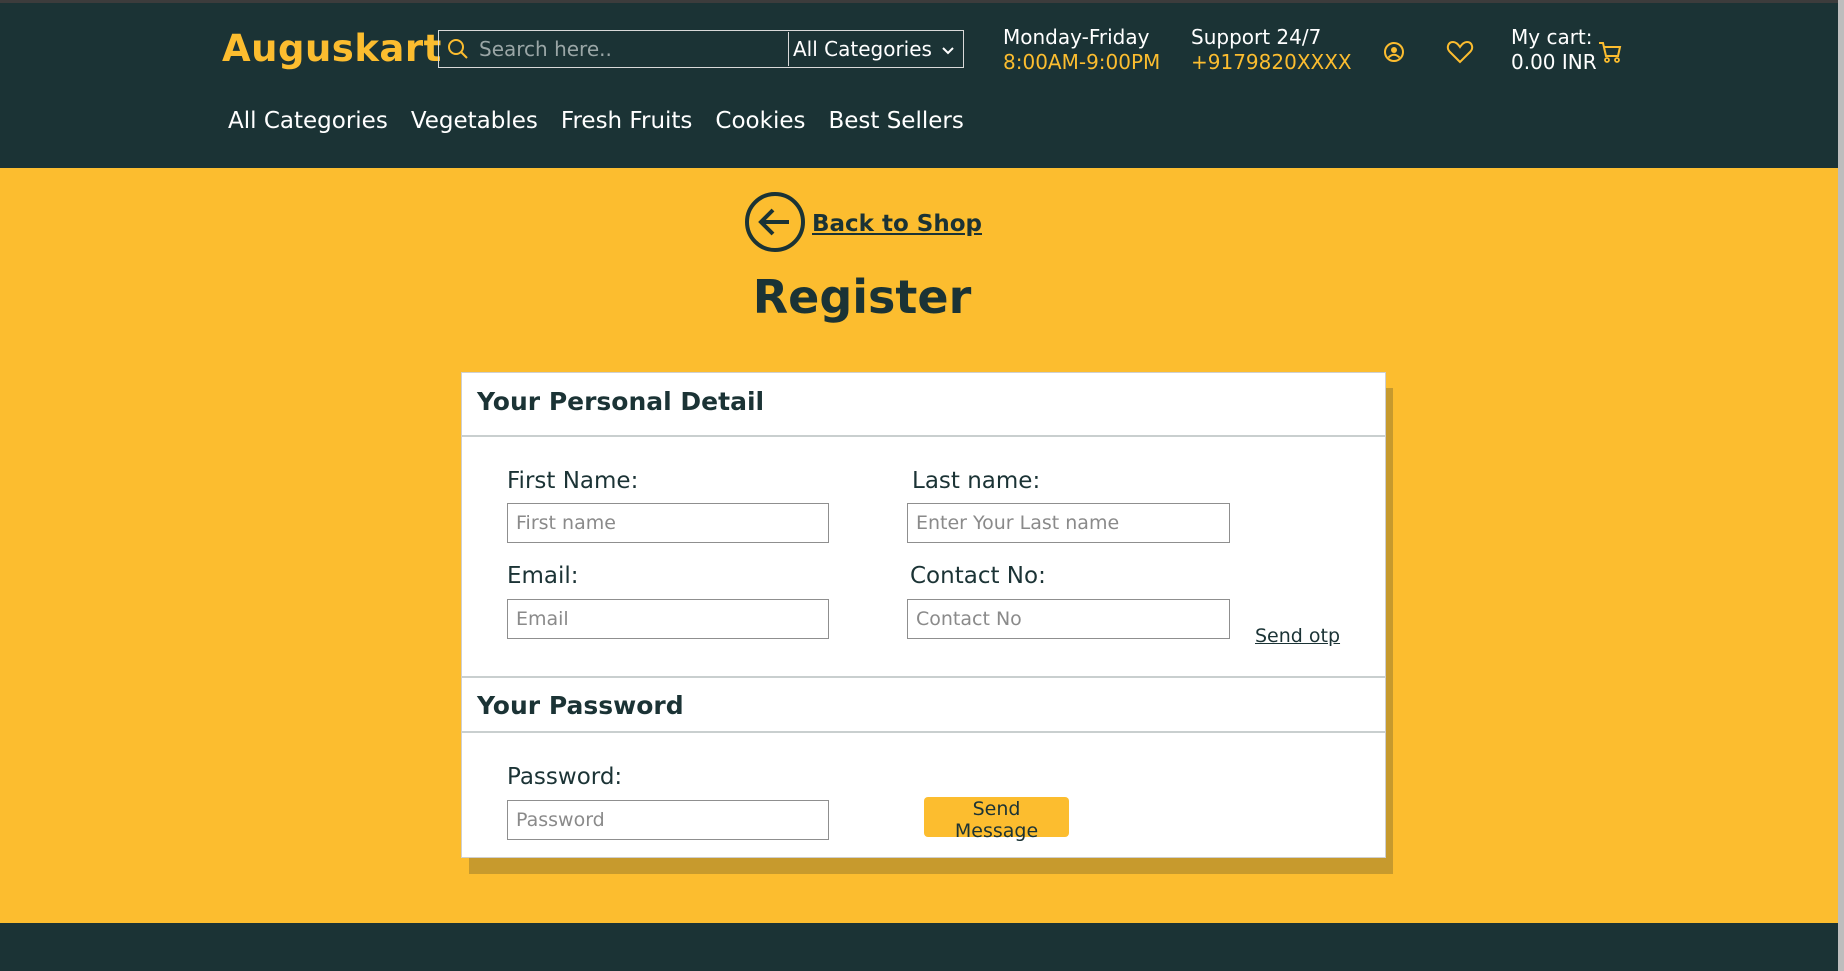 The image size is (1844, 971). Describe the element at coordinates (458, 49) in the screenshot. I see `search-icon` at that location.